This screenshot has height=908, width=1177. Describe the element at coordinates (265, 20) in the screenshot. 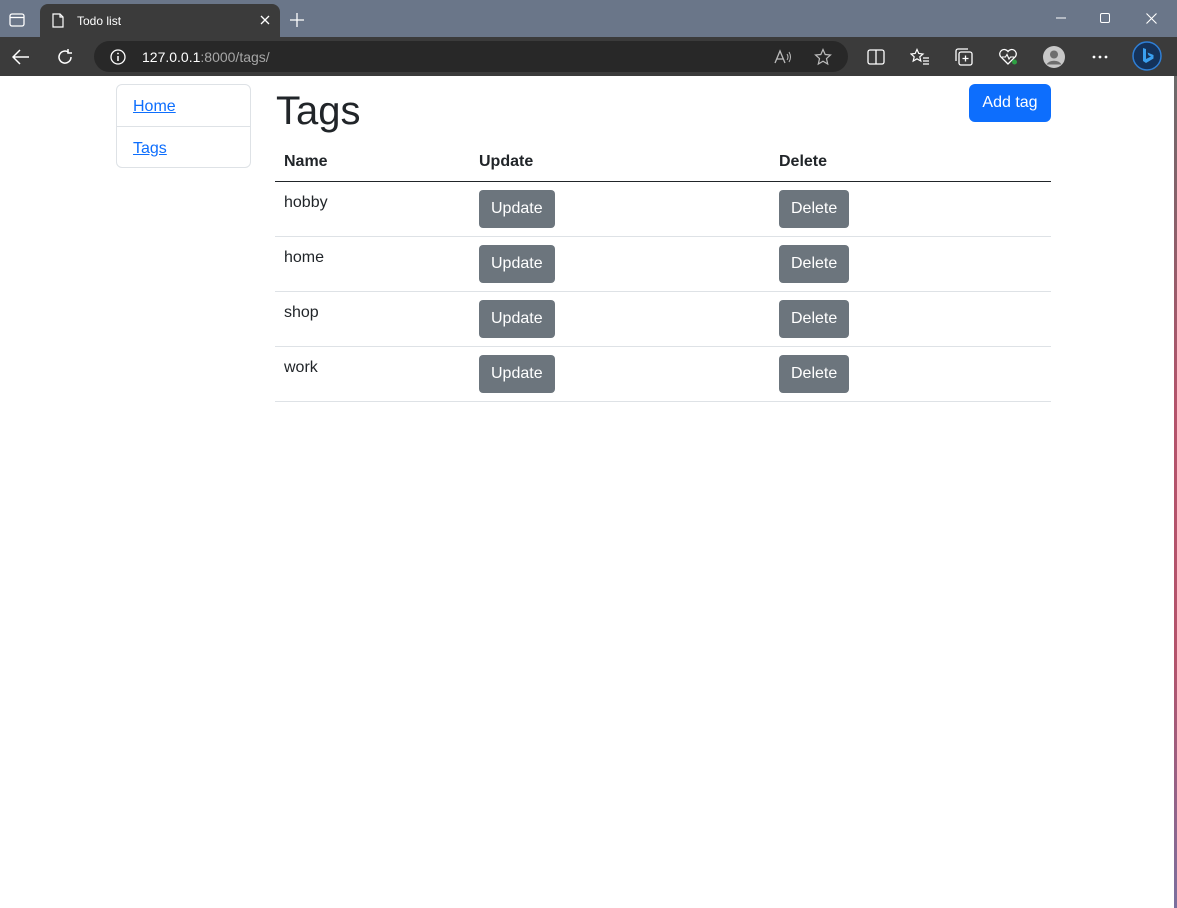

I see `close-tab-icon` at that location.